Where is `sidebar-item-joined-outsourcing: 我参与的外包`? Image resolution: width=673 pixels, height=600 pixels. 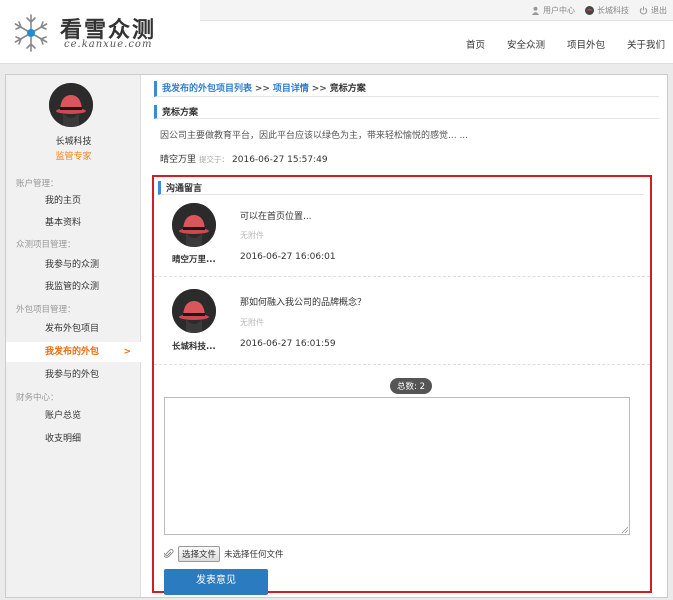 sidebar-item-joined-outsourcing: 我参与的外包 is located at coordinates (73, 375).